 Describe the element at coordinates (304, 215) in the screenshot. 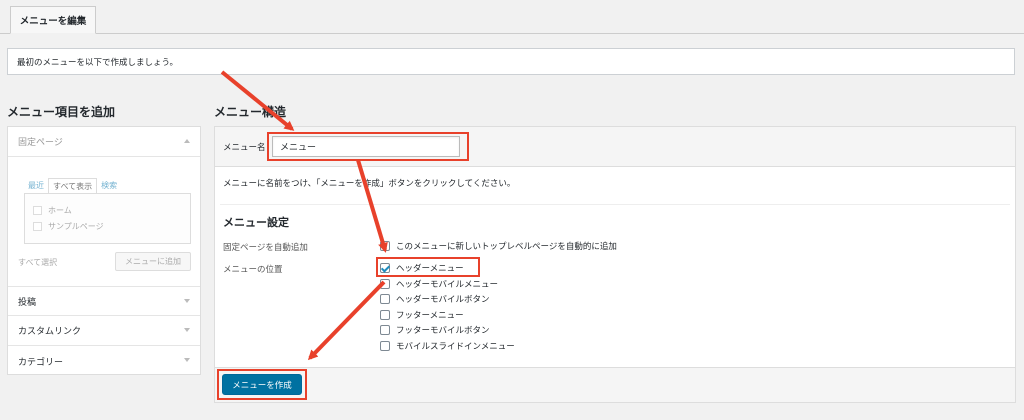

I see `annotation-arrows` at that location.